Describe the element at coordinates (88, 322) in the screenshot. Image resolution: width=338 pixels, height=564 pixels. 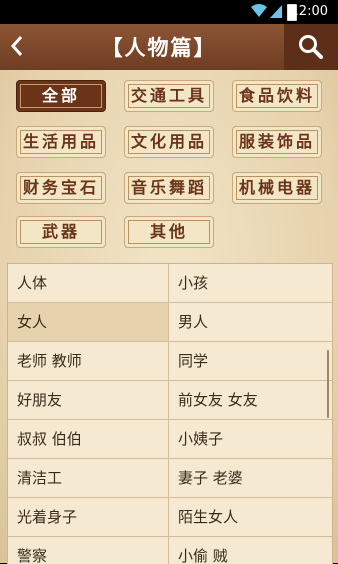
I see `list-item-selected: 女人` at that location.